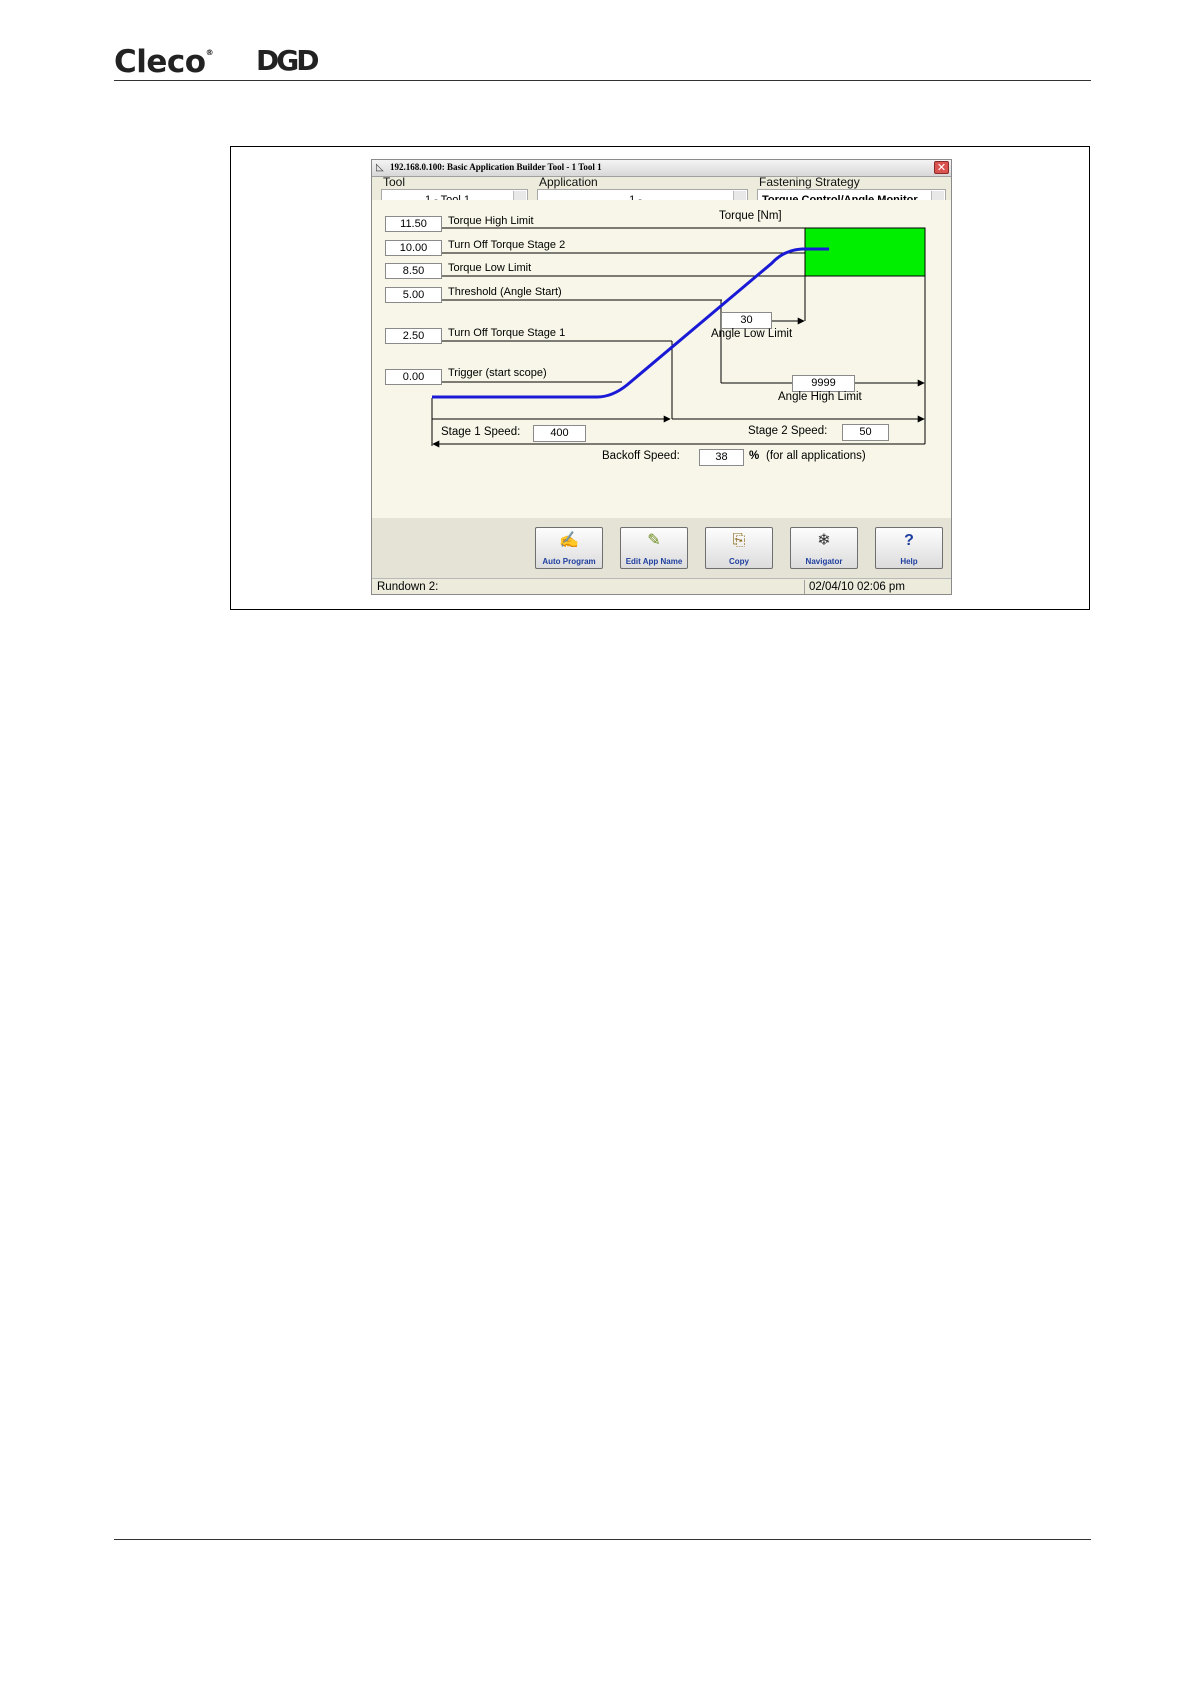 This screenshot has height=1684, width=1191. Describe the element at coordinates (788, 431) in the screenshot. I see `stage2-speed-label: Stage 2 Speed:` at that location.